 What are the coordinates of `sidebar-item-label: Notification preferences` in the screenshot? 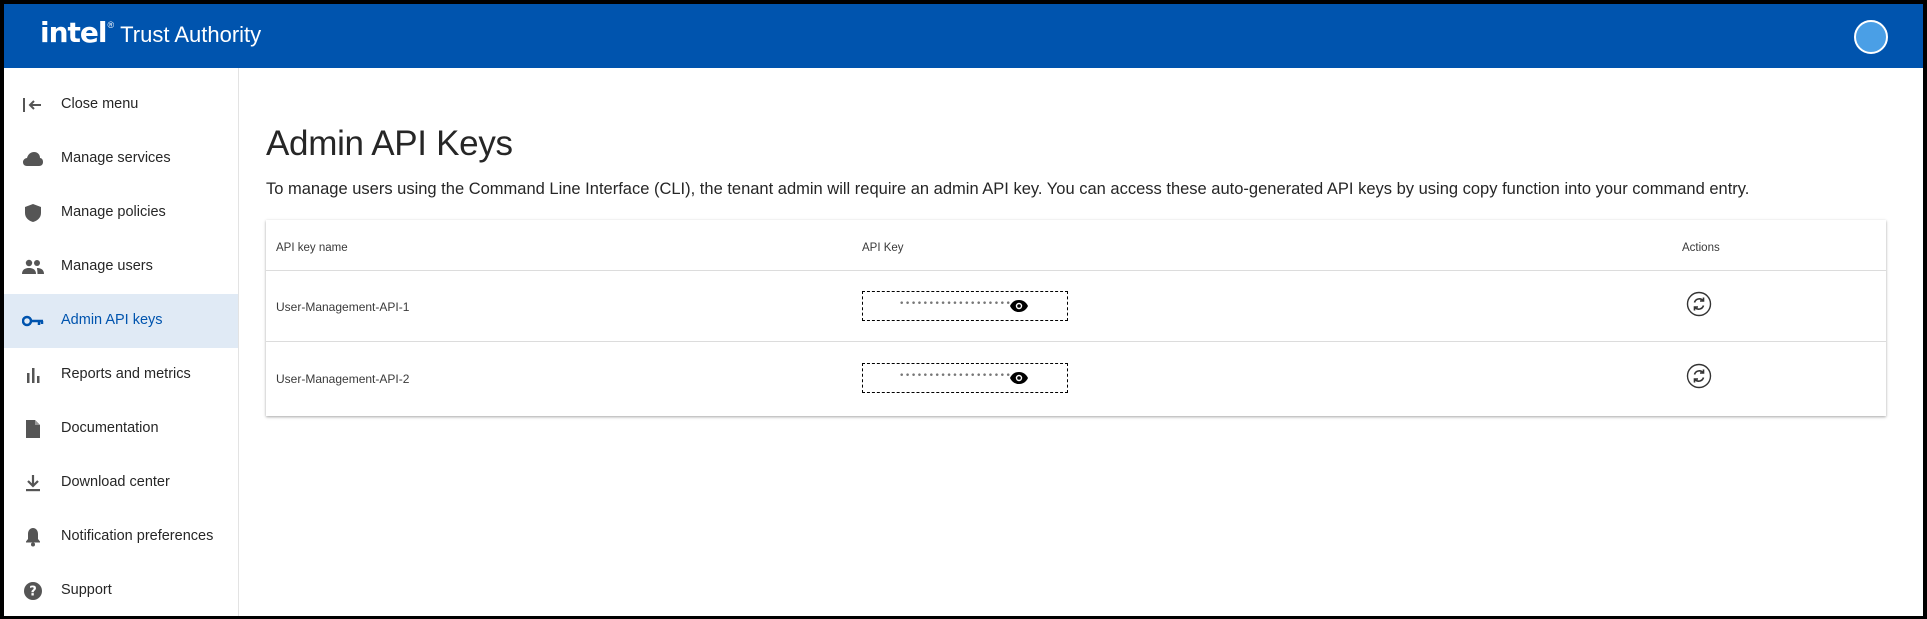 It's located at (137, 536).